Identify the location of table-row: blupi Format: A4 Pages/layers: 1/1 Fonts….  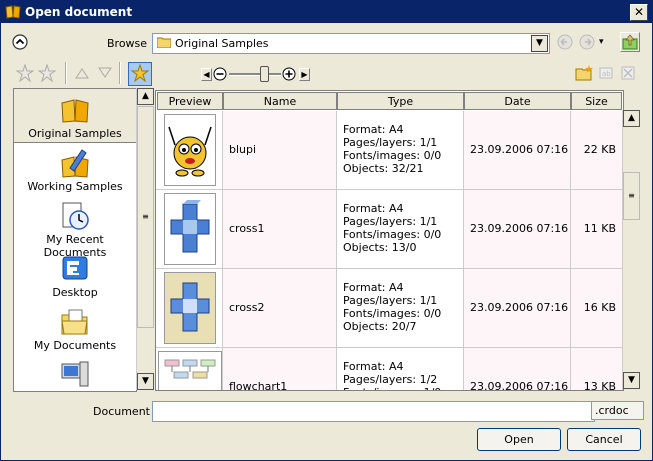
(389, 150).